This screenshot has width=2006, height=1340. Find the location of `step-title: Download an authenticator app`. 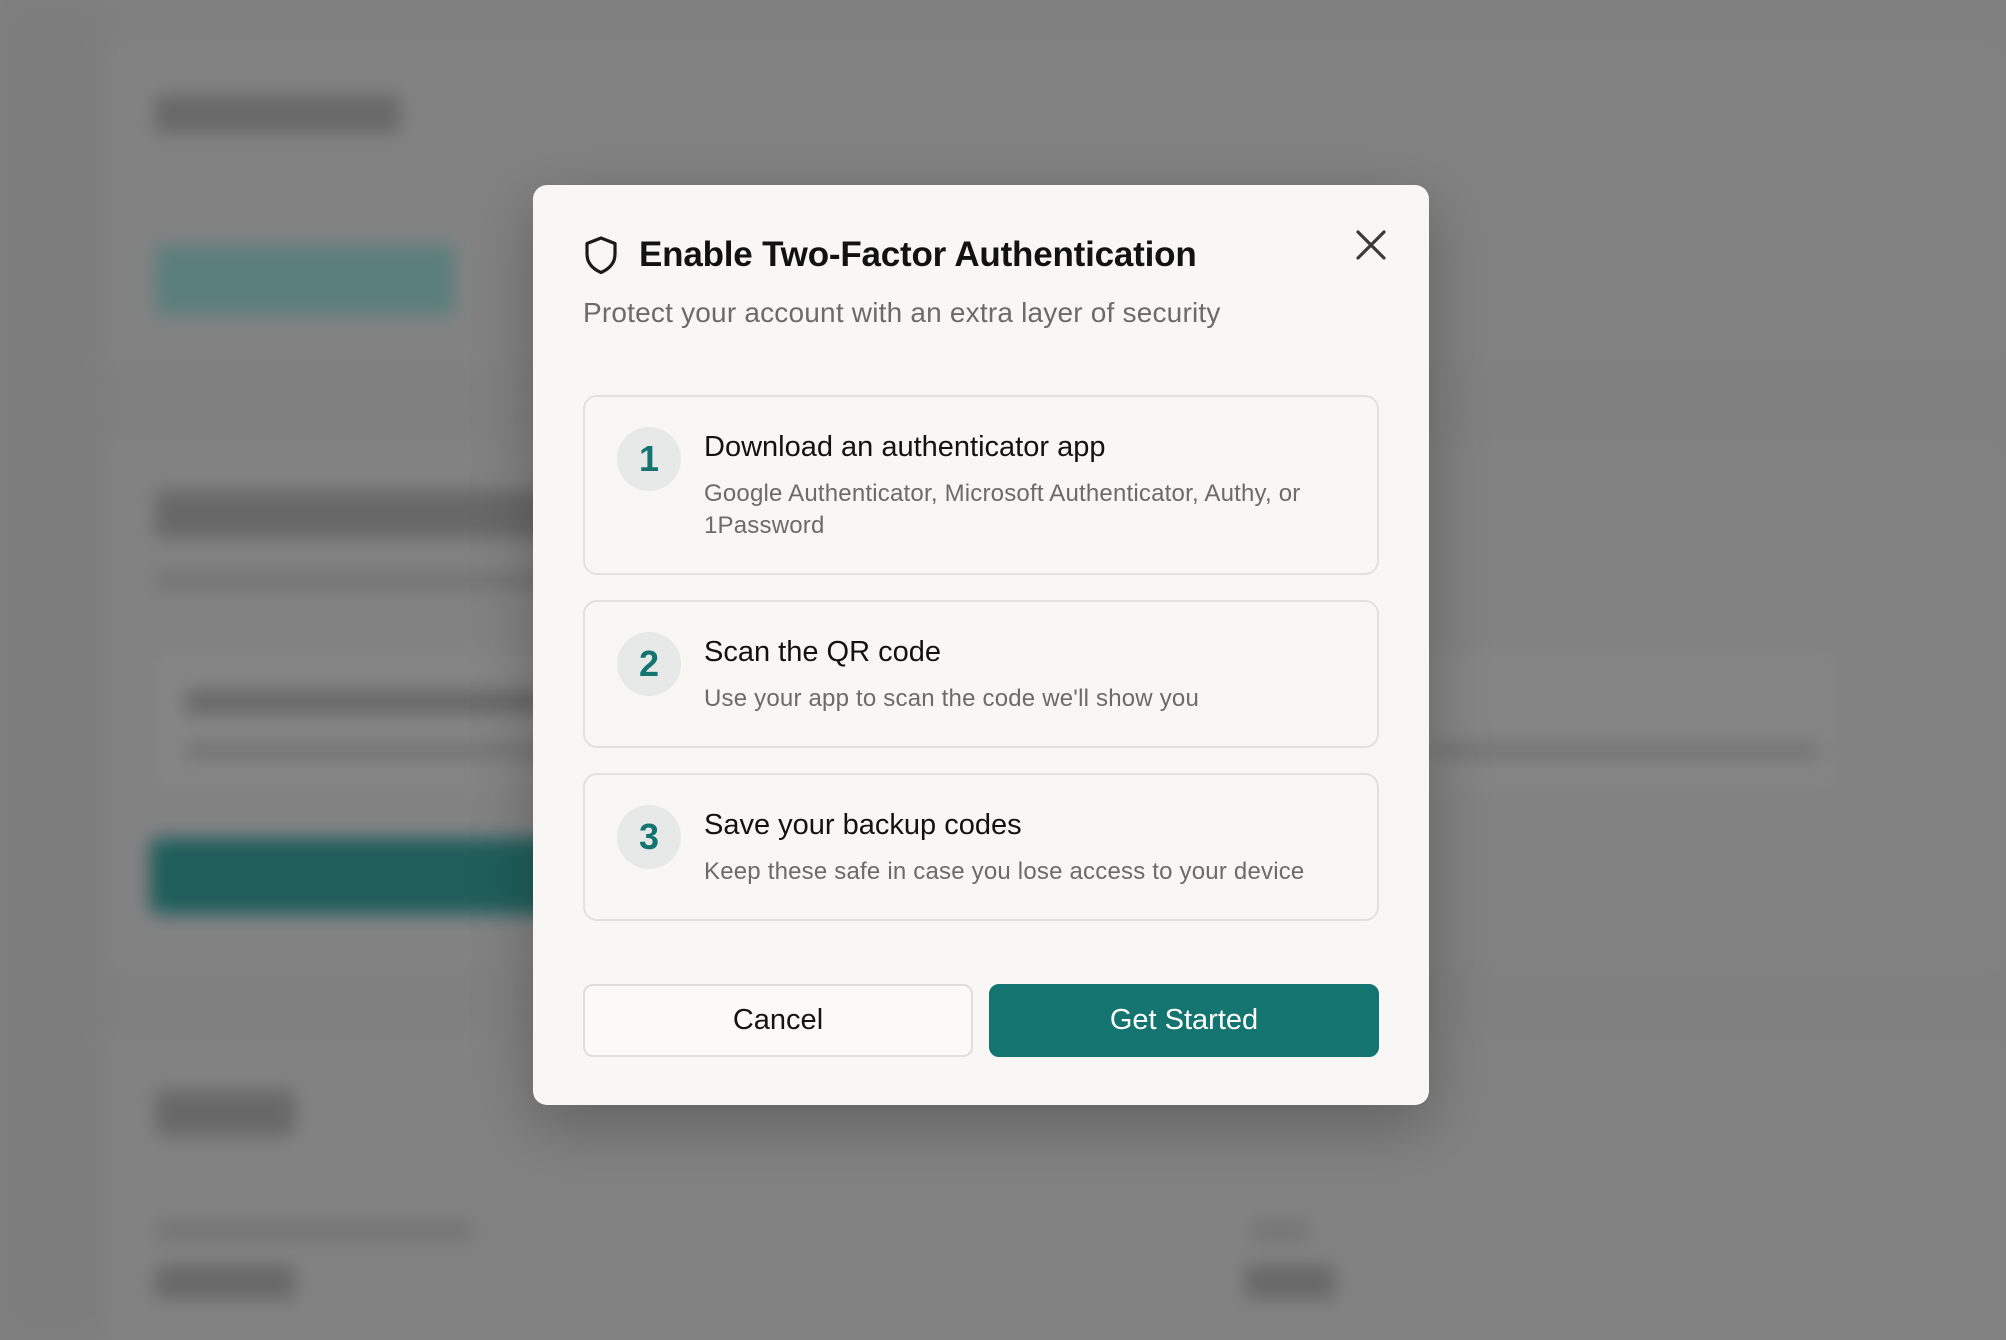

step-title: Download an authenticator app is located at coordinates (905, 447).